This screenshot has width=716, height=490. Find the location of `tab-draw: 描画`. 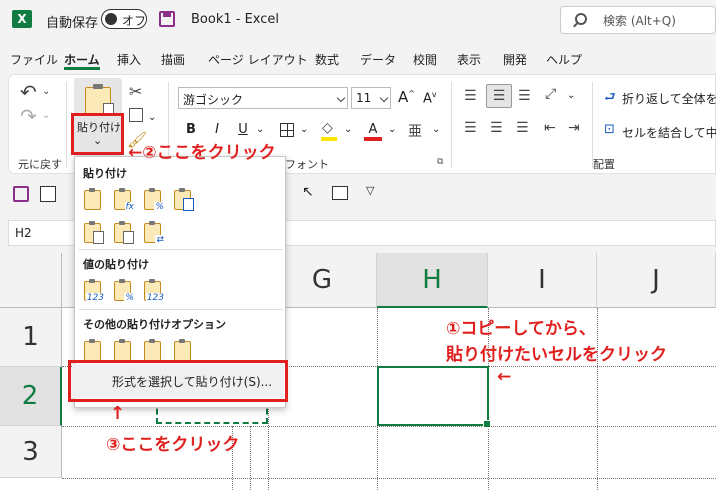

tab-draw: 描画 is located at coordinates (173, 59).